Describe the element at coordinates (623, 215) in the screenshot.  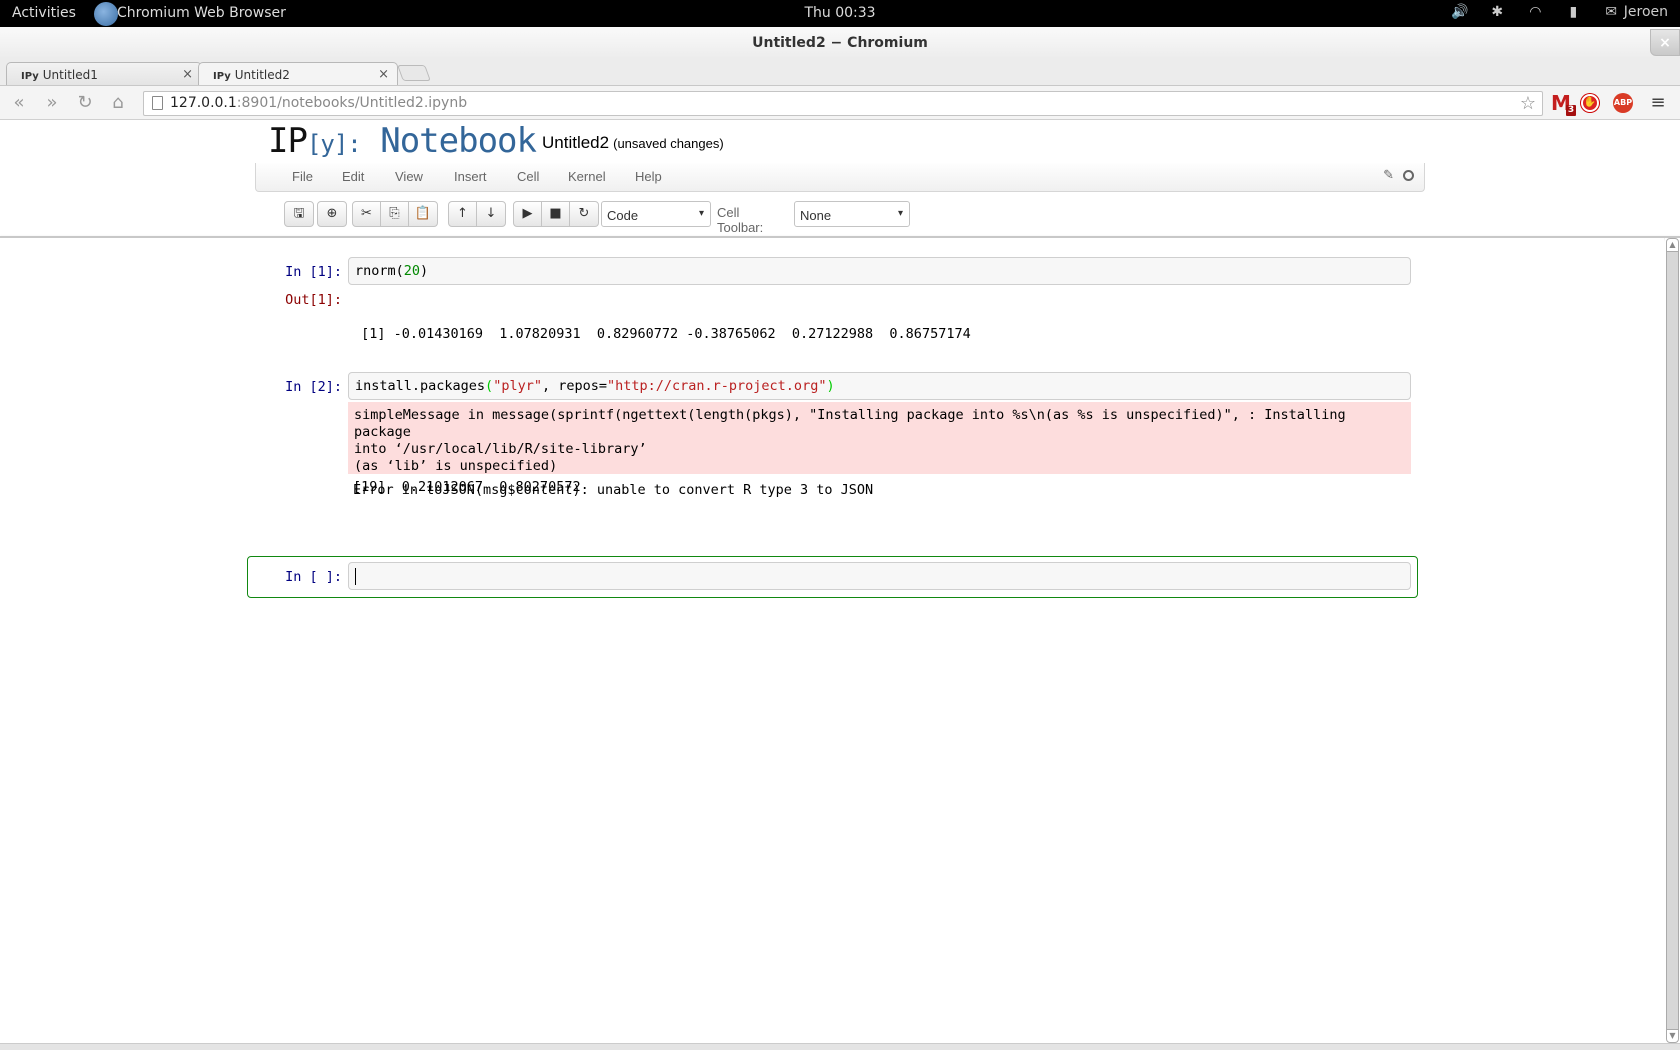
I see `cell-type-value: Code` at that location.